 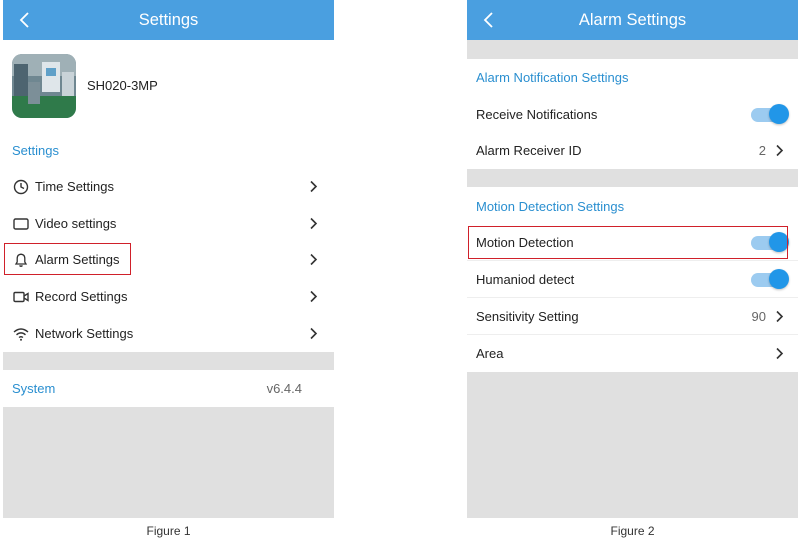 What do you see at coordinates (628, 242) in the screenshot?
I see `motion-detection-highlight` at bounding box center [628, 242].